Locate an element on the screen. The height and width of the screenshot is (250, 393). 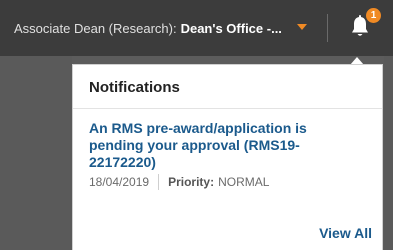
popover-divider is located at coordinates (227, 108).